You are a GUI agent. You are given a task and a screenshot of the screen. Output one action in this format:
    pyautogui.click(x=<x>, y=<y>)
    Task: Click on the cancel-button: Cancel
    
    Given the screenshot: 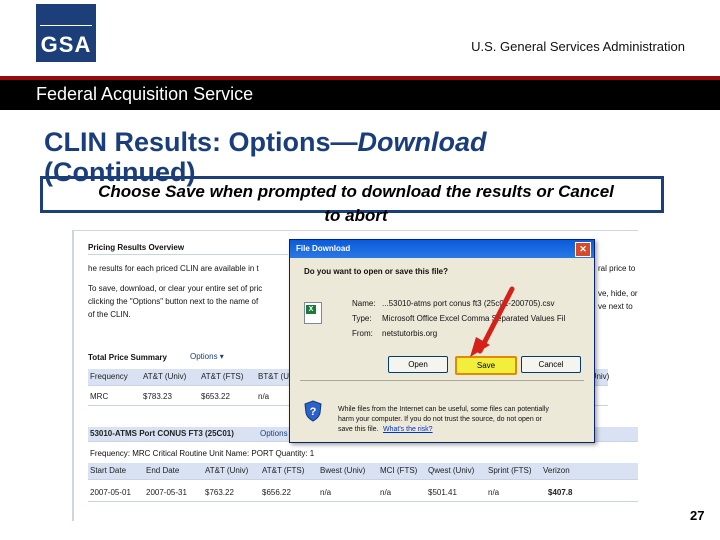 What is the action you would take?
    pyautogui.click(x=551, y=364)
    